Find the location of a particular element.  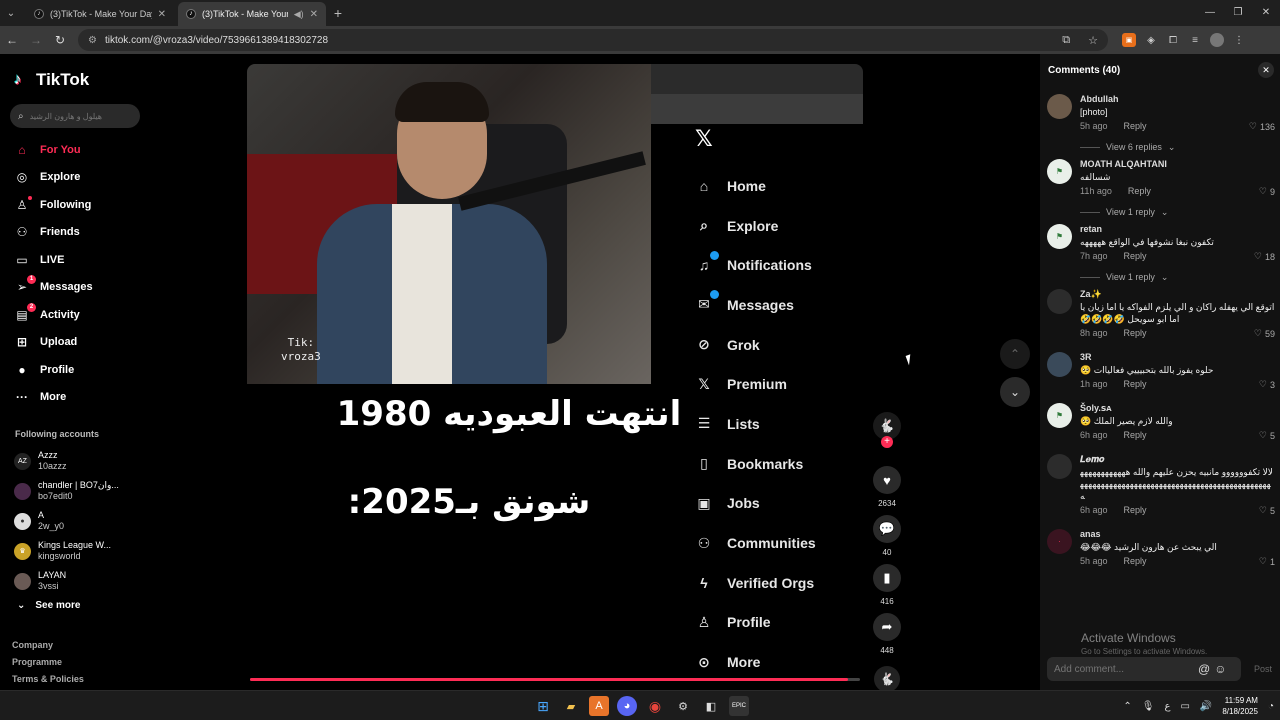

sidebar-item-more: ··· More is located at coordinates (53, 398).